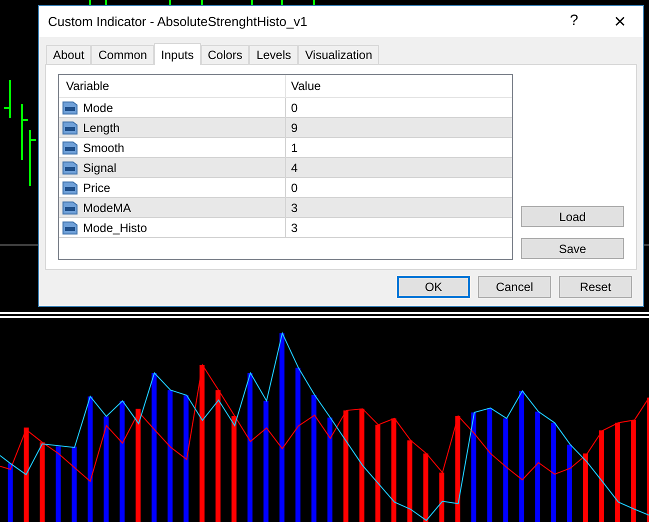  Describe the element at coordinates (572, 248) in the screenshot. I see `side-button: Save` at that location.